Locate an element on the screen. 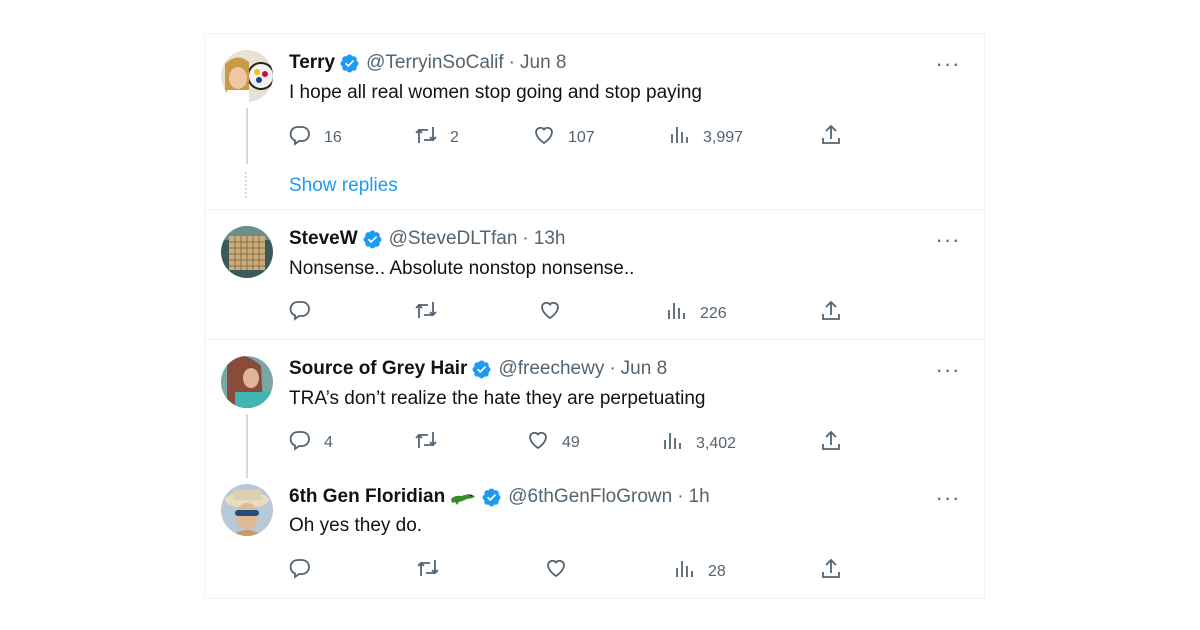 This screenshot has height=630, width=1200. views-button: 3,402 is located at coordinates (698, 443).